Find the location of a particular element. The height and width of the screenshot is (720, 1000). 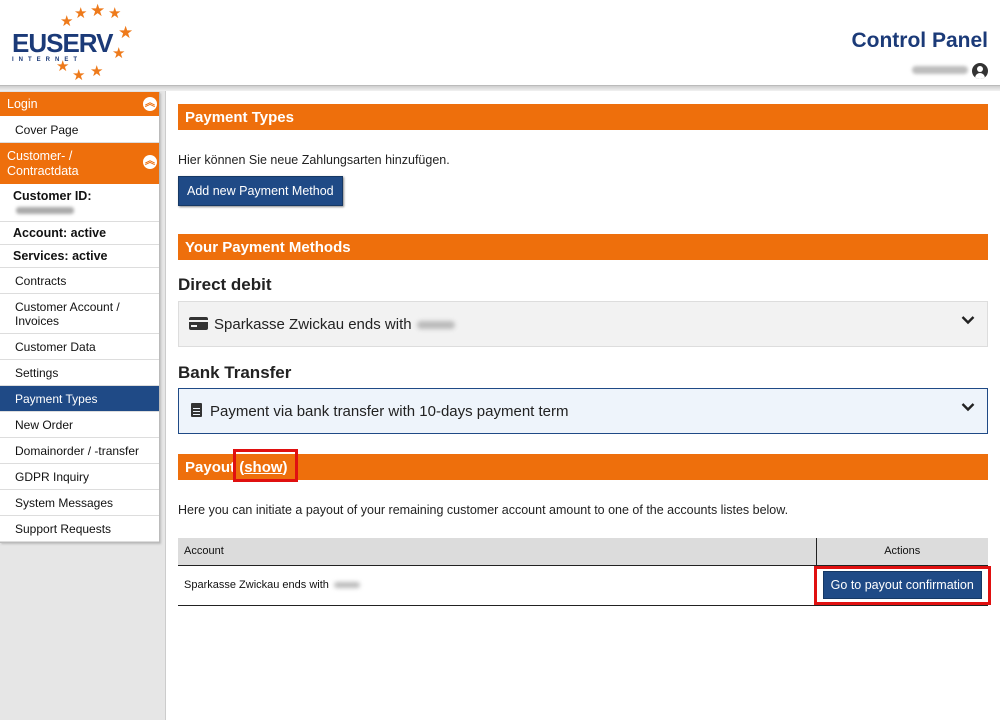

sidebar-item-payment-types: Payment Types is located at coordinates (79, 399).